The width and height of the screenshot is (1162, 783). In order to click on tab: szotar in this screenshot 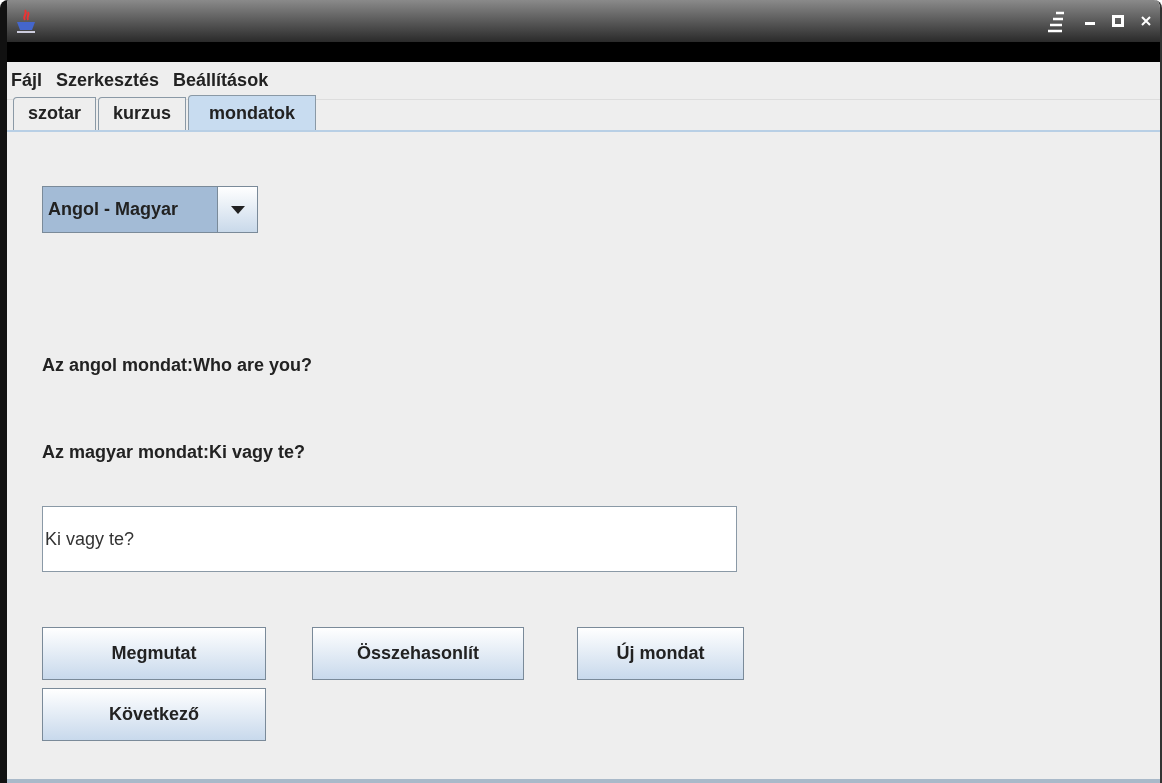, I will do `click(54, 113)`.